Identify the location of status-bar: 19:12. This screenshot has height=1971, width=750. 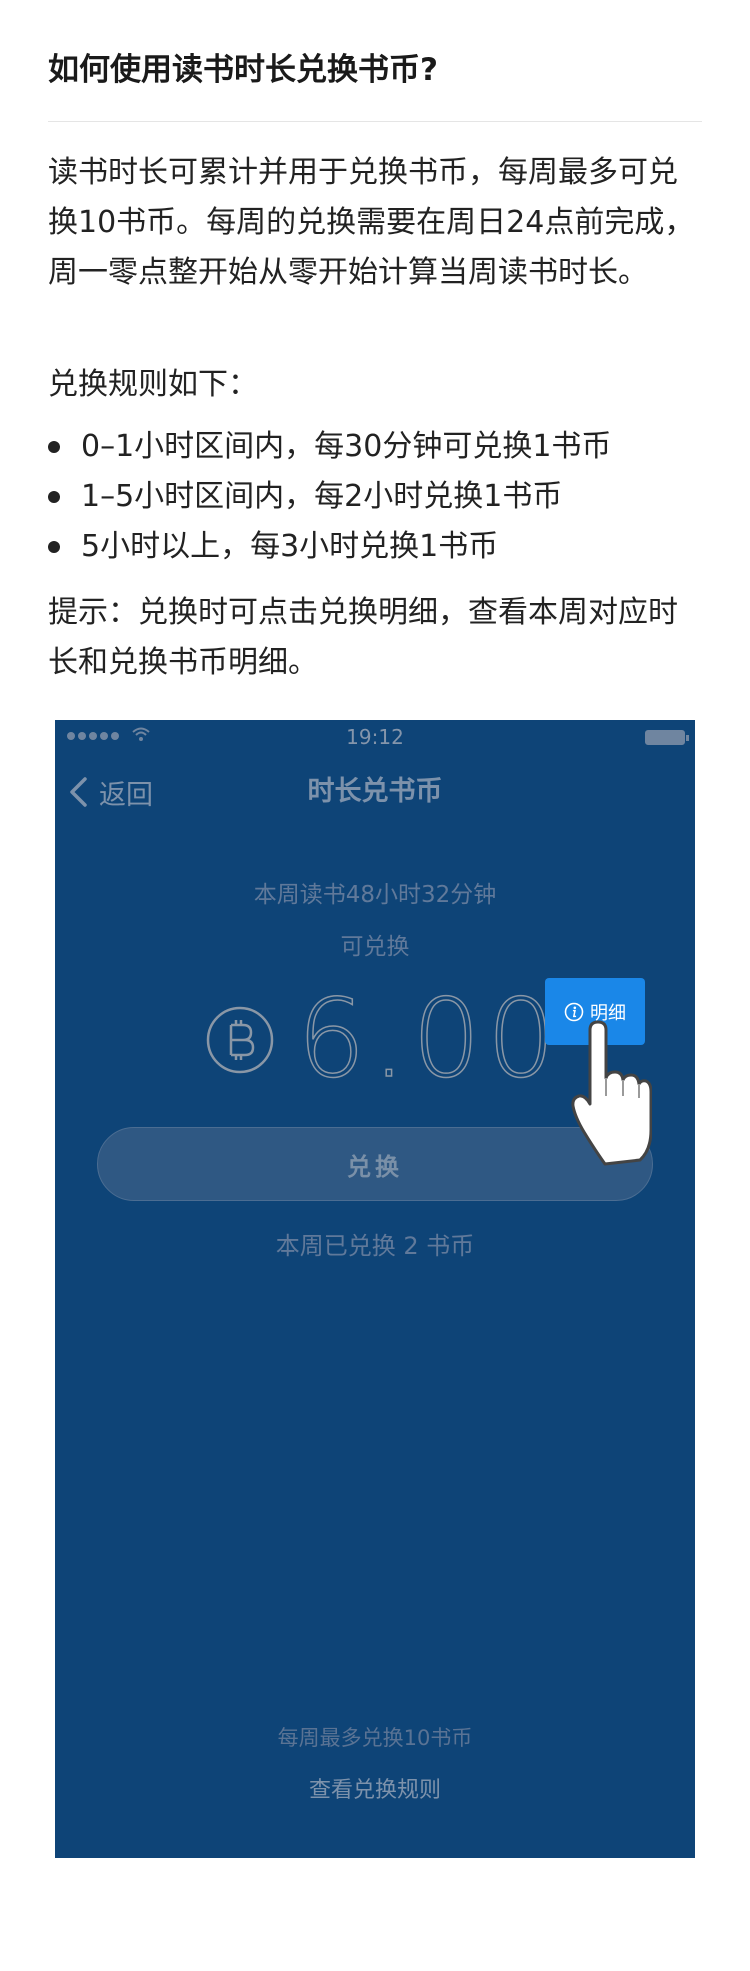
(375, 737).